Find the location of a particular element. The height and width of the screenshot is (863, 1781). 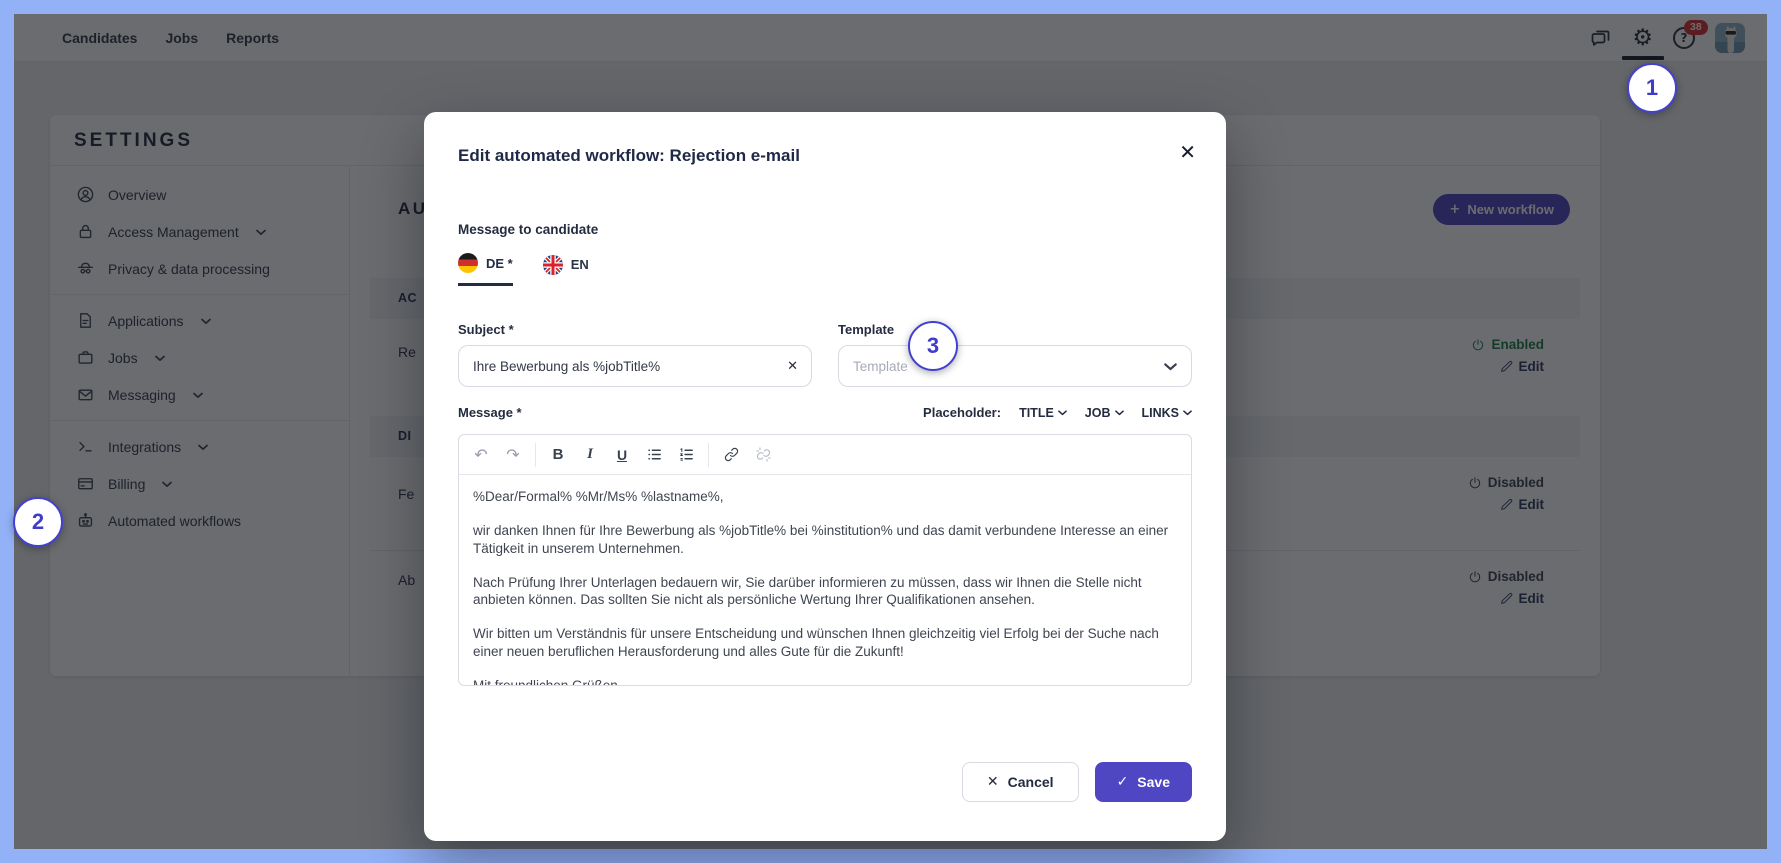

placeholder-menu-job: JOB is located at coordinates (1104, 413).